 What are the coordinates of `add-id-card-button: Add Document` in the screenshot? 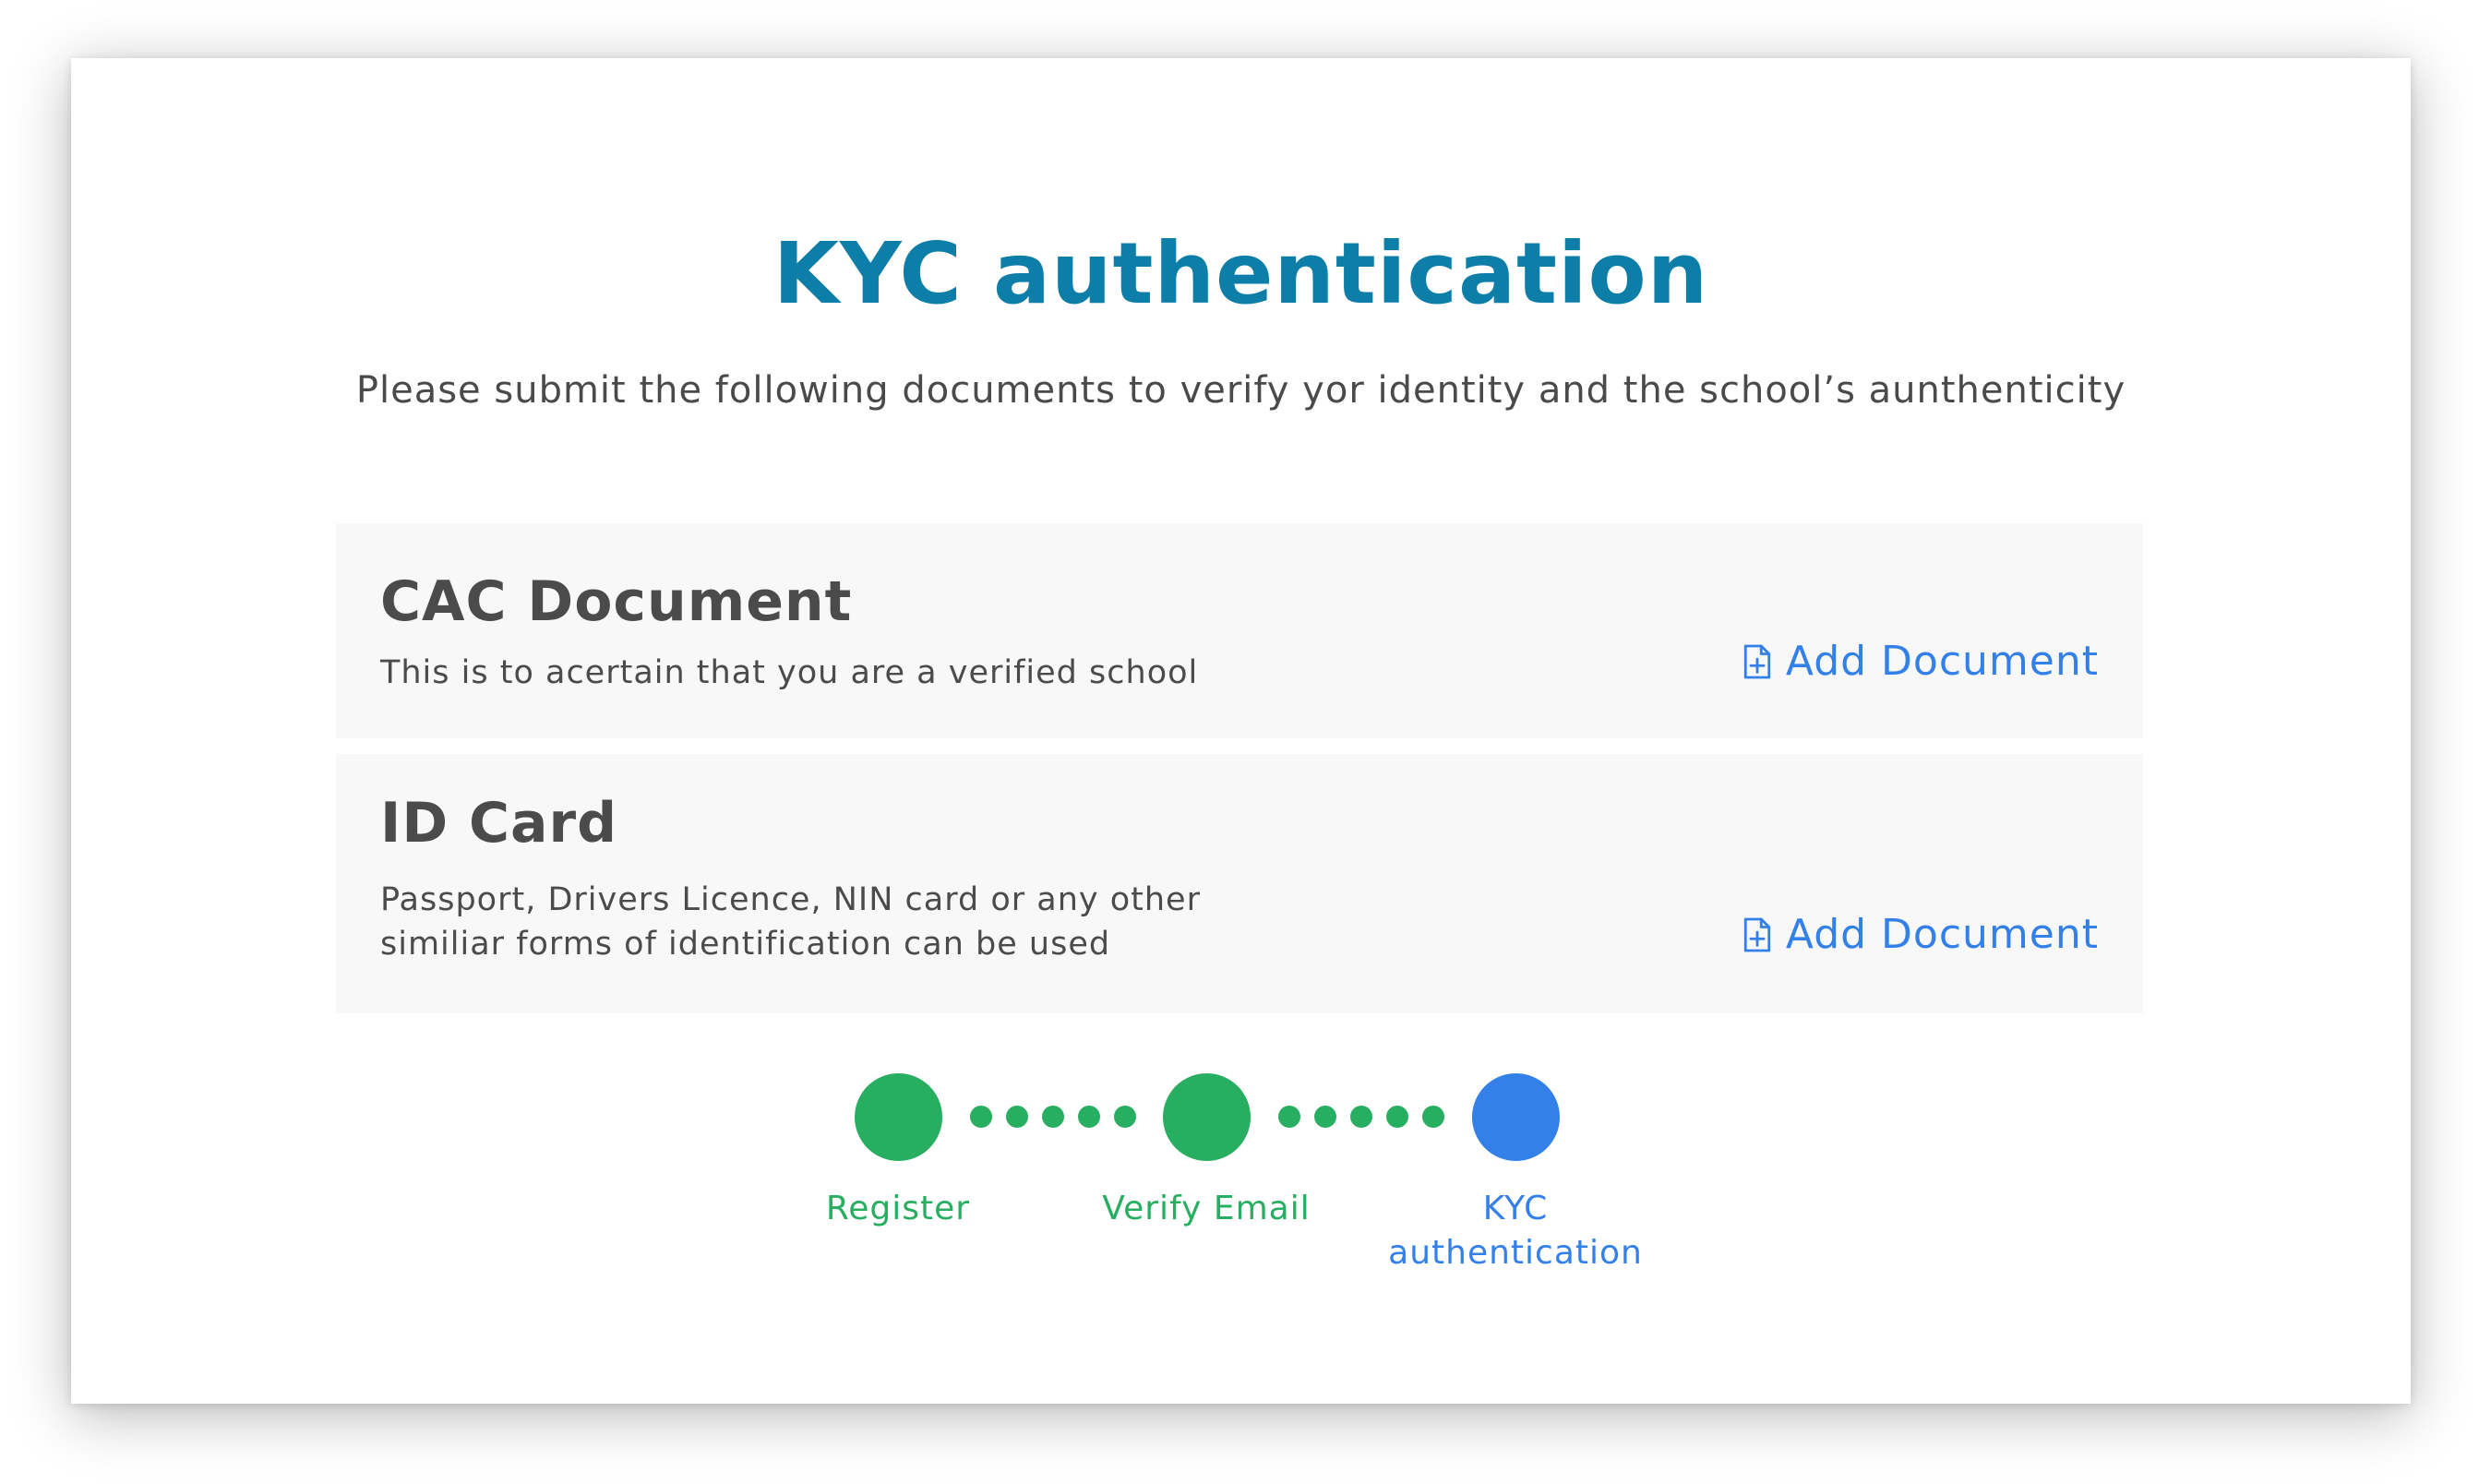 It's located at (1921, 934).